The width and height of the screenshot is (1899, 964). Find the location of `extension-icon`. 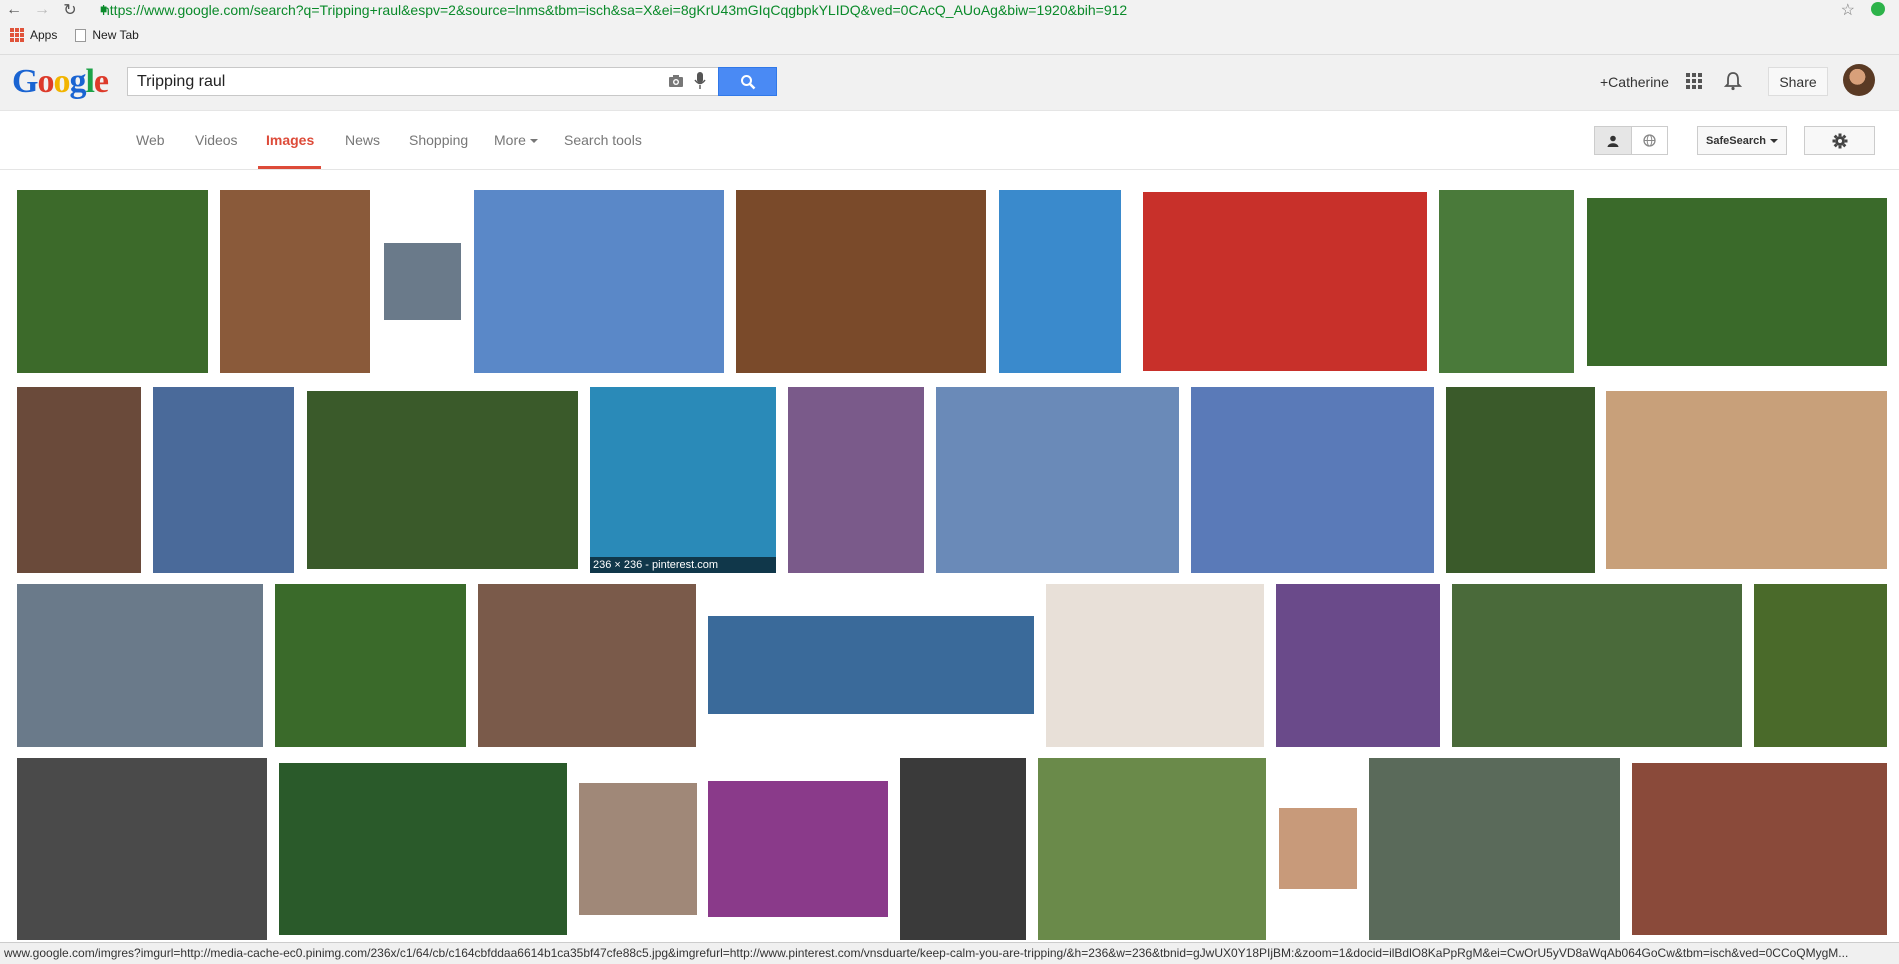

extension-icon is located at coordinates (1878, 9).